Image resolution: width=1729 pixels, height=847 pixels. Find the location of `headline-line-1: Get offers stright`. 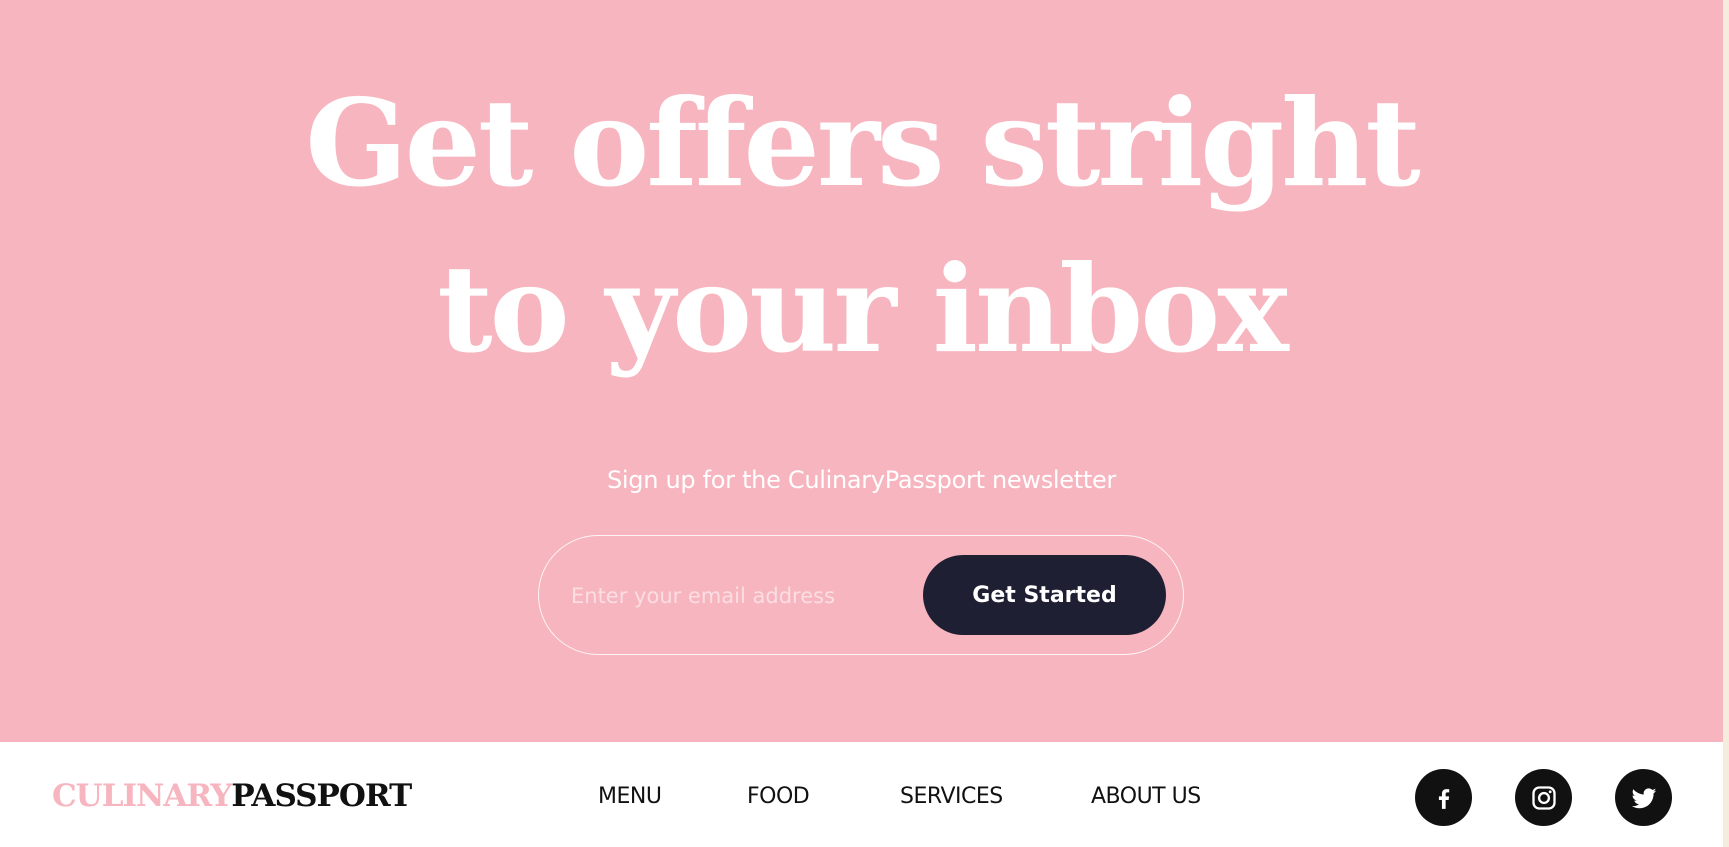

headline-line-1: Get offers stright is located at coordinates (863, 143).